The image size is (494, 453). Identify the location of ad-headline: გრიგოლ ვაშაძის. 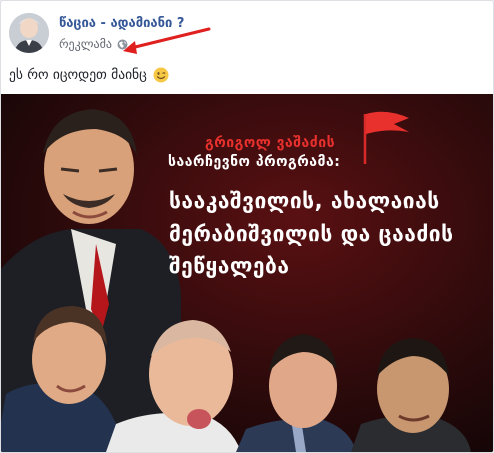
(270, 143).